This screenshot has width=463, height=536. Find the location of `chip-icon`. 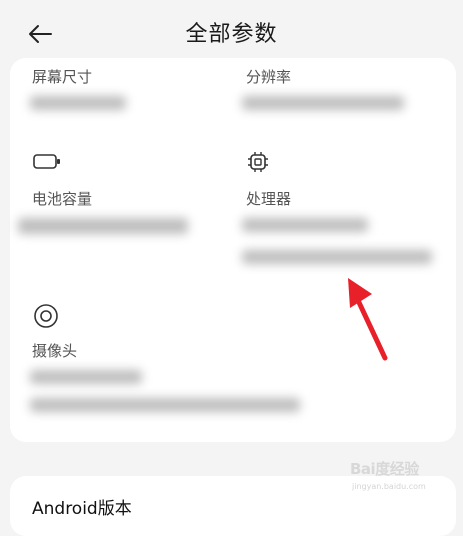

chip-icon is located at coordinates (258, 162).